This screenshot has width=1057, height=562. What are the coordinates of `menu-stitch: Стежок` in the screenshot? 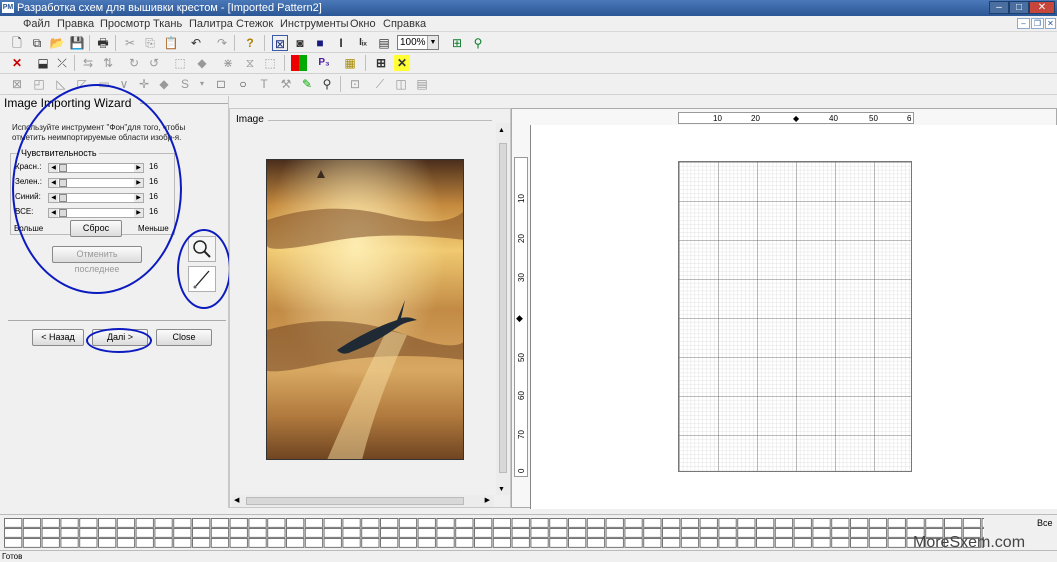 It's located at (254, 24).